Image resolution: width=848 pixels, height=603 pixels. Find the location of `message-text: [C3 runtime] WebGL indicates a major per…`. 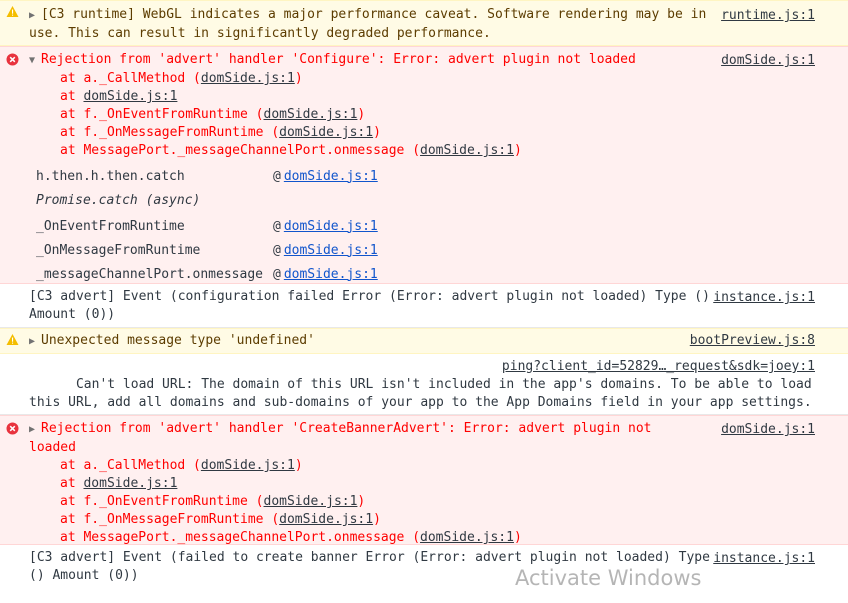

message-text: [C3 runtime] WebGL indicates a major per… is located at coordinates (372, 24).